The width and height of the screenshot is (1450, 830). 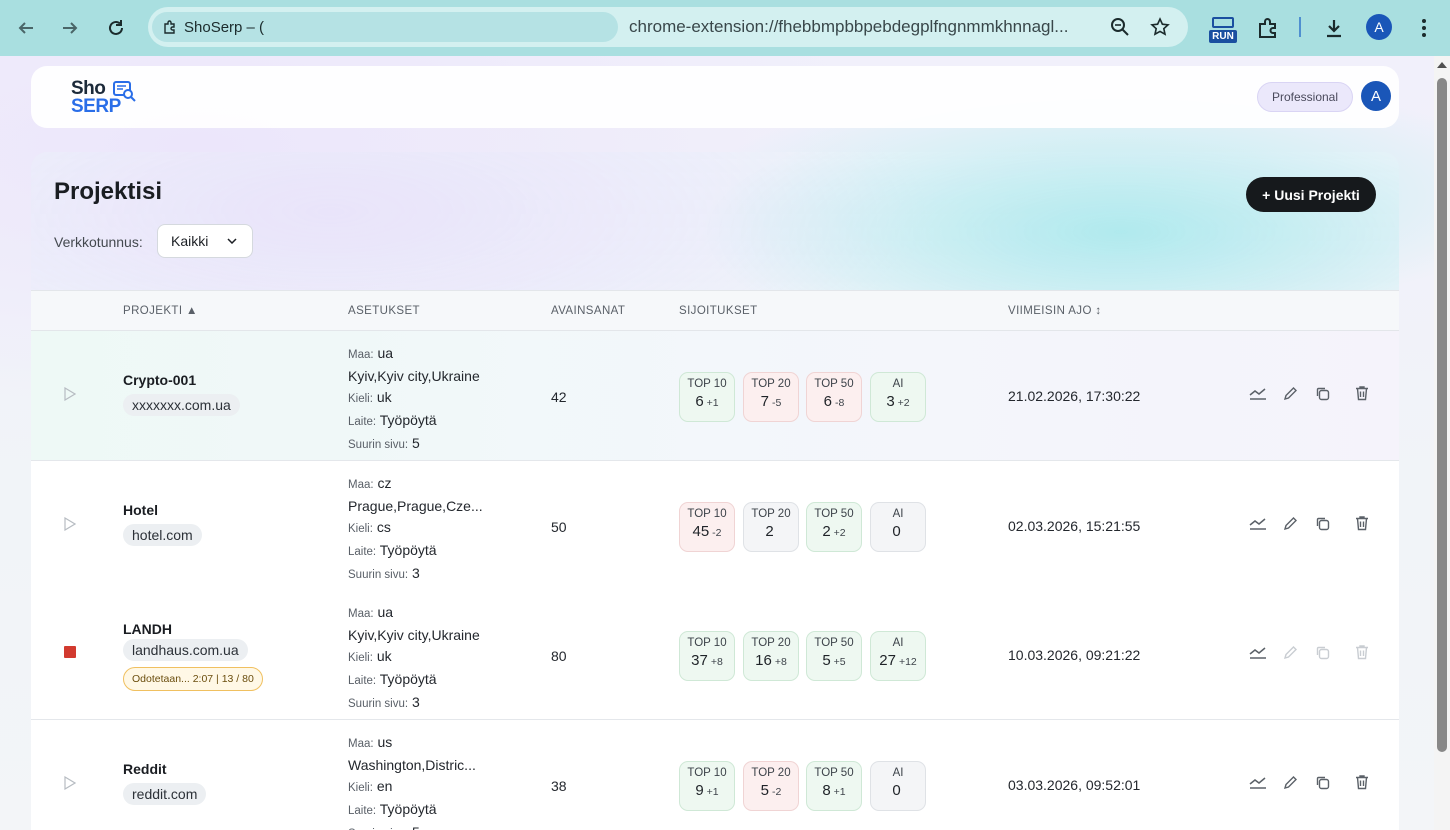 I want to click on play-icon, so click(x=70, y=524).